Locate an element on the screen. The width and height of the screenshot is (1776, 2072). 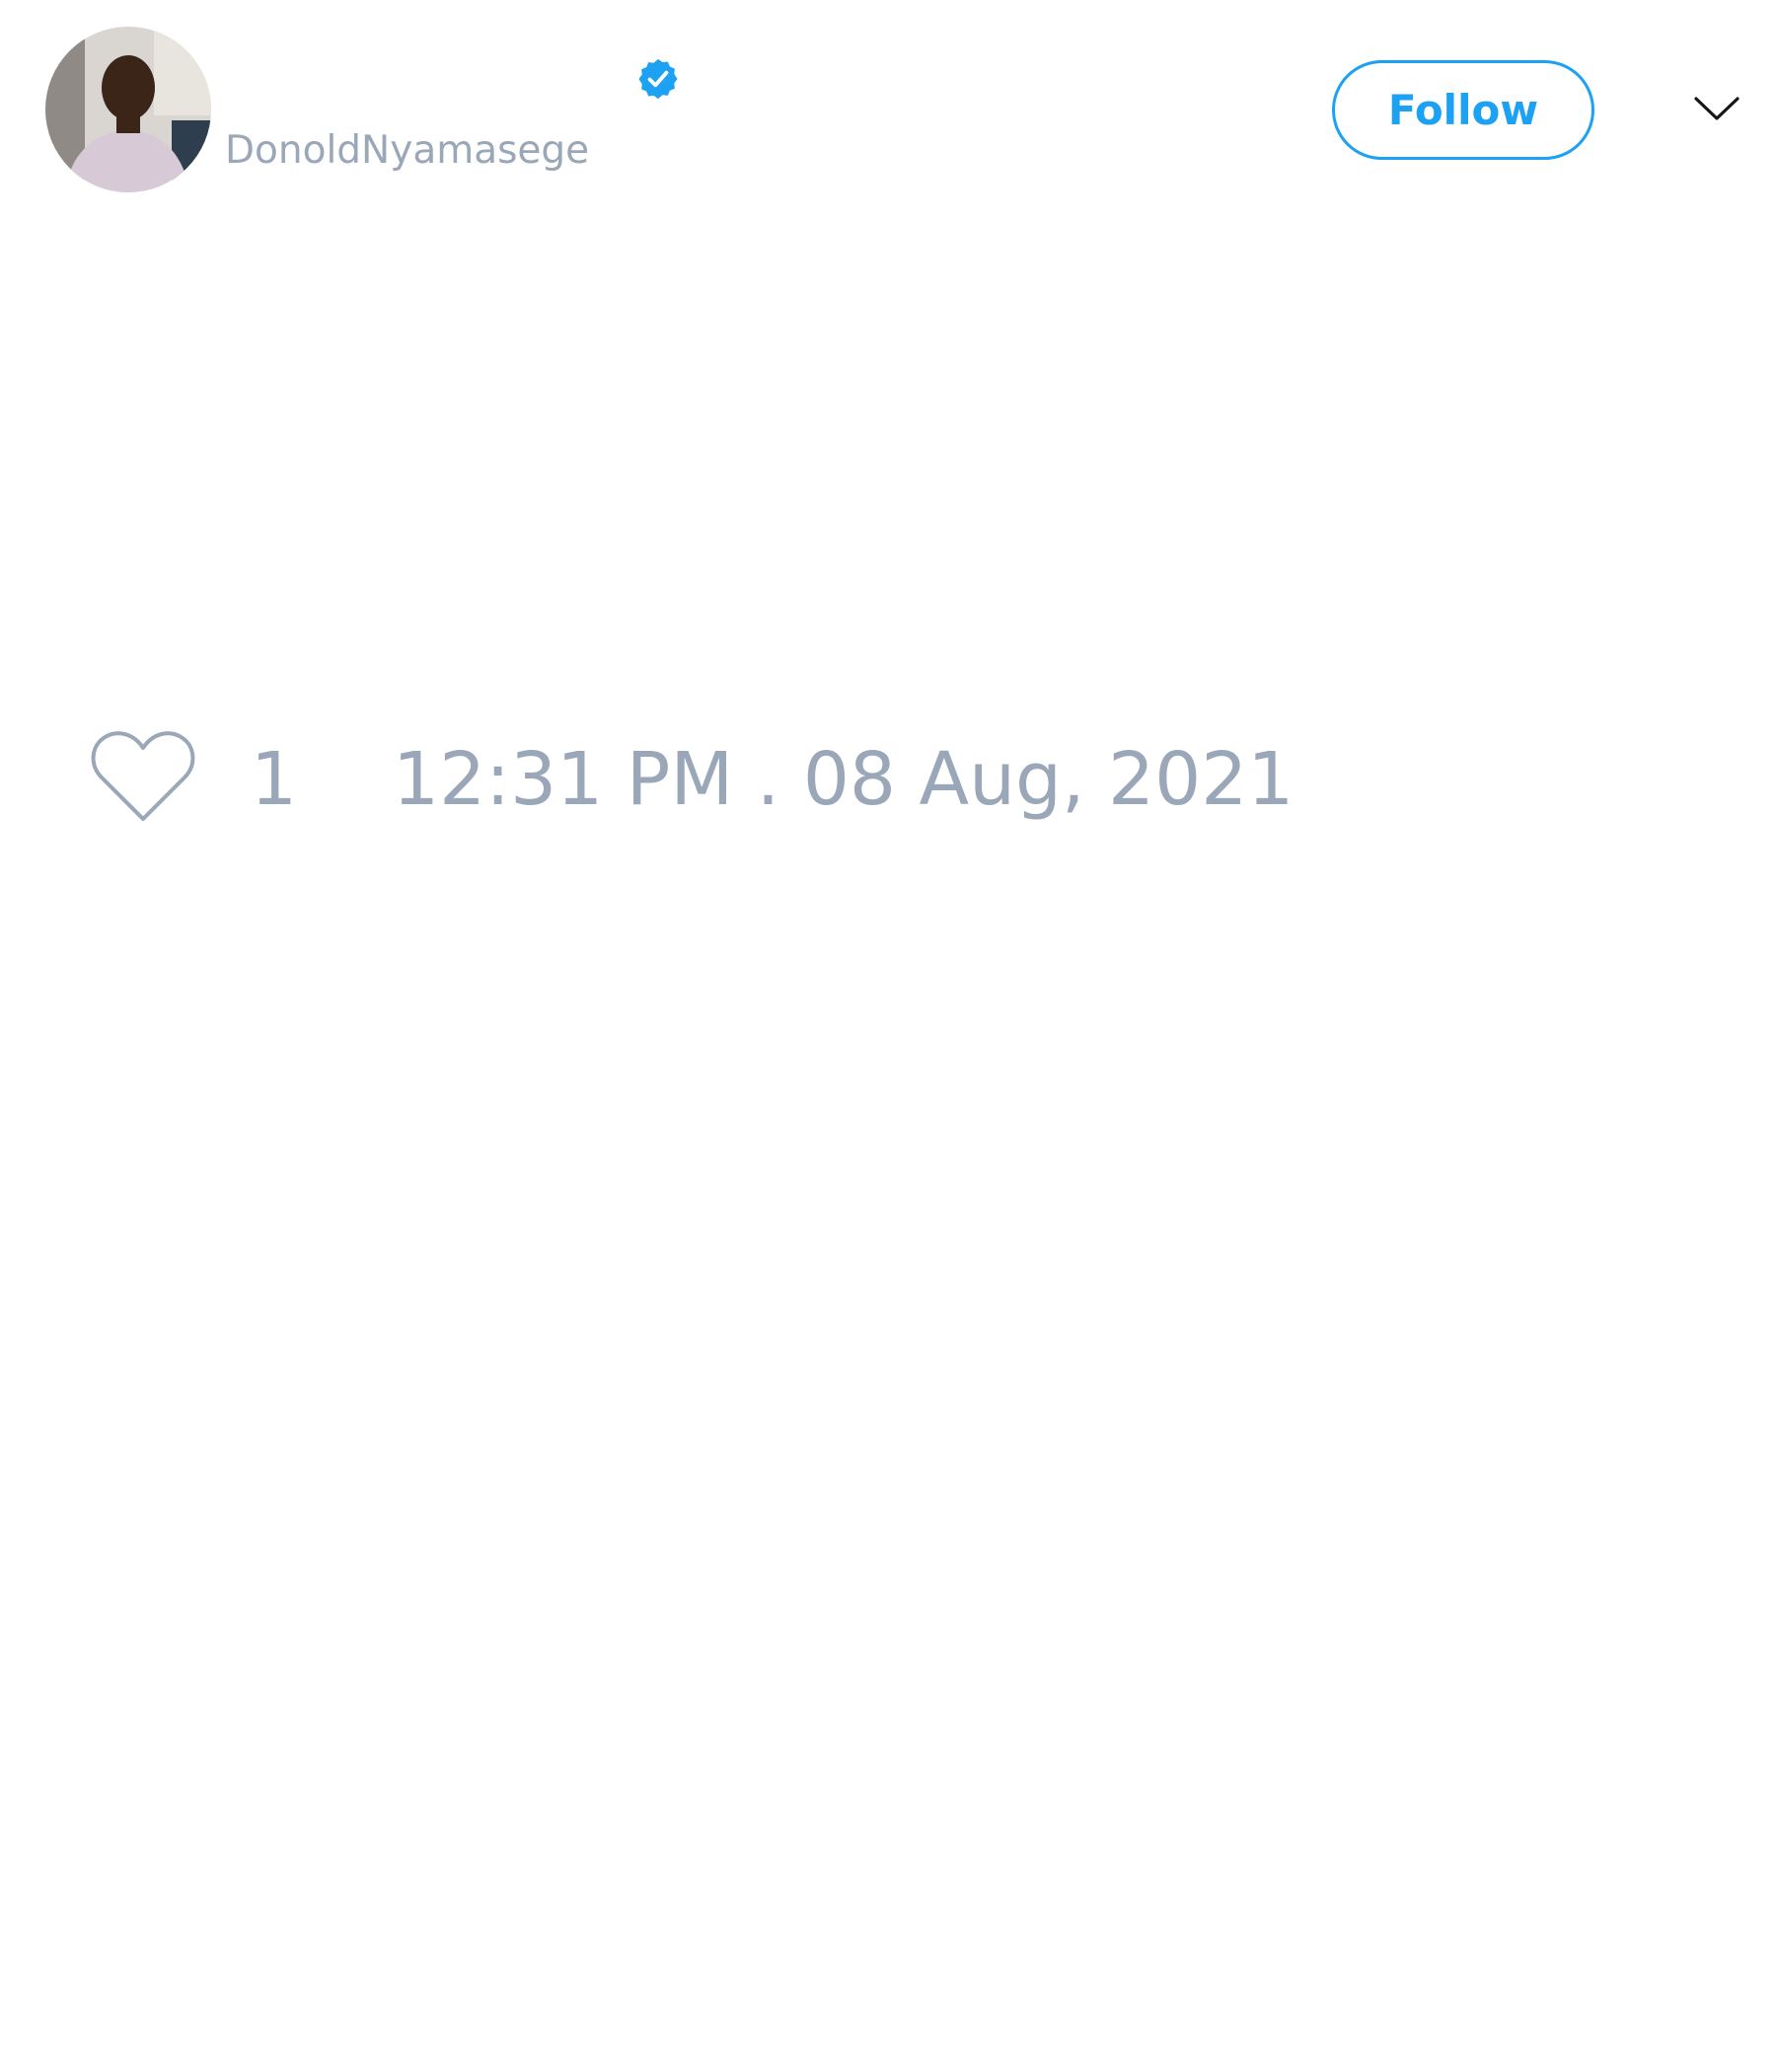
avatar is located at coordinates (128, 110).